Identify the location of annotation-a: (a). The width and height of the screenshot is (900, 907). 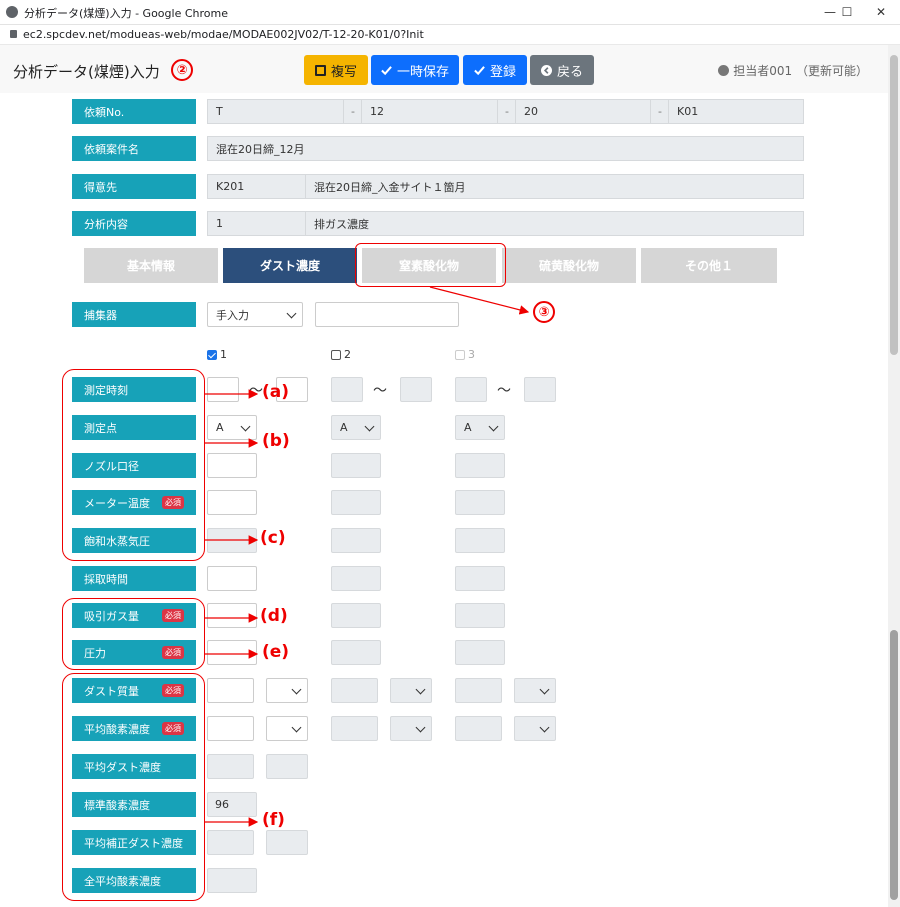
(276, 392).